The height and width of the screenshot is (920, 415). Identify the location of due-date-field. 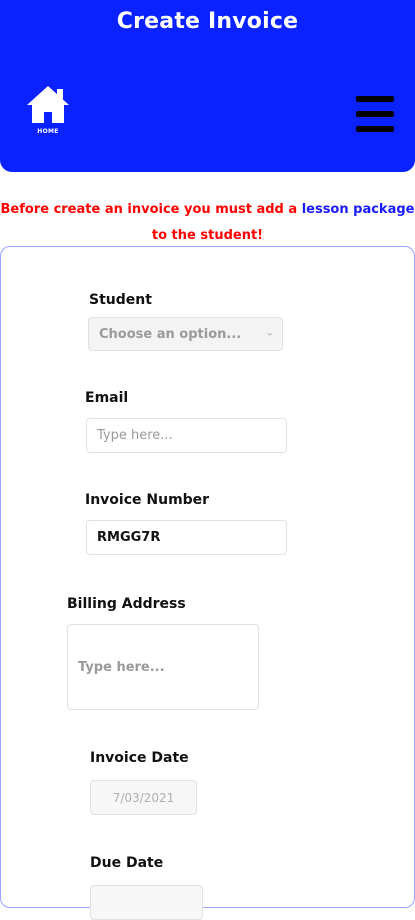
(146, 902).